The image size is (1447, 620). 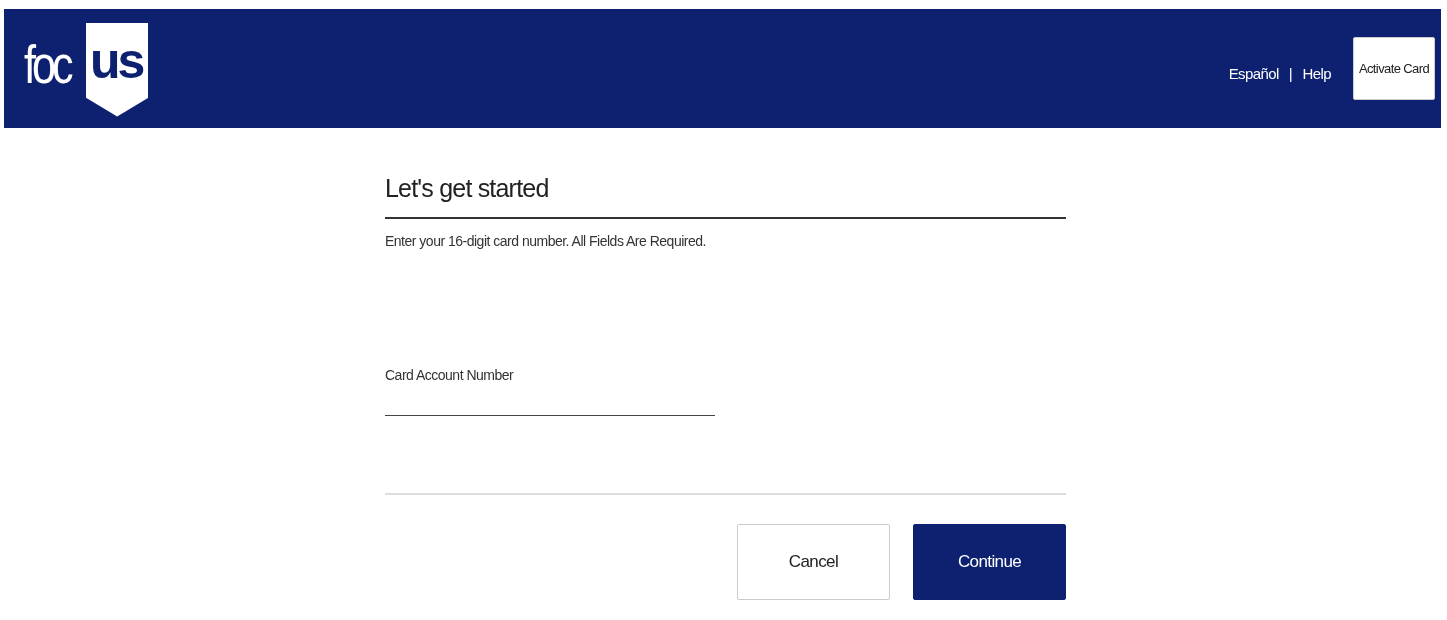 What do you see at coordinates (450, 375) in the screenshot?
I see `field-label: Card Account Number` at bounding box center [450, 375].